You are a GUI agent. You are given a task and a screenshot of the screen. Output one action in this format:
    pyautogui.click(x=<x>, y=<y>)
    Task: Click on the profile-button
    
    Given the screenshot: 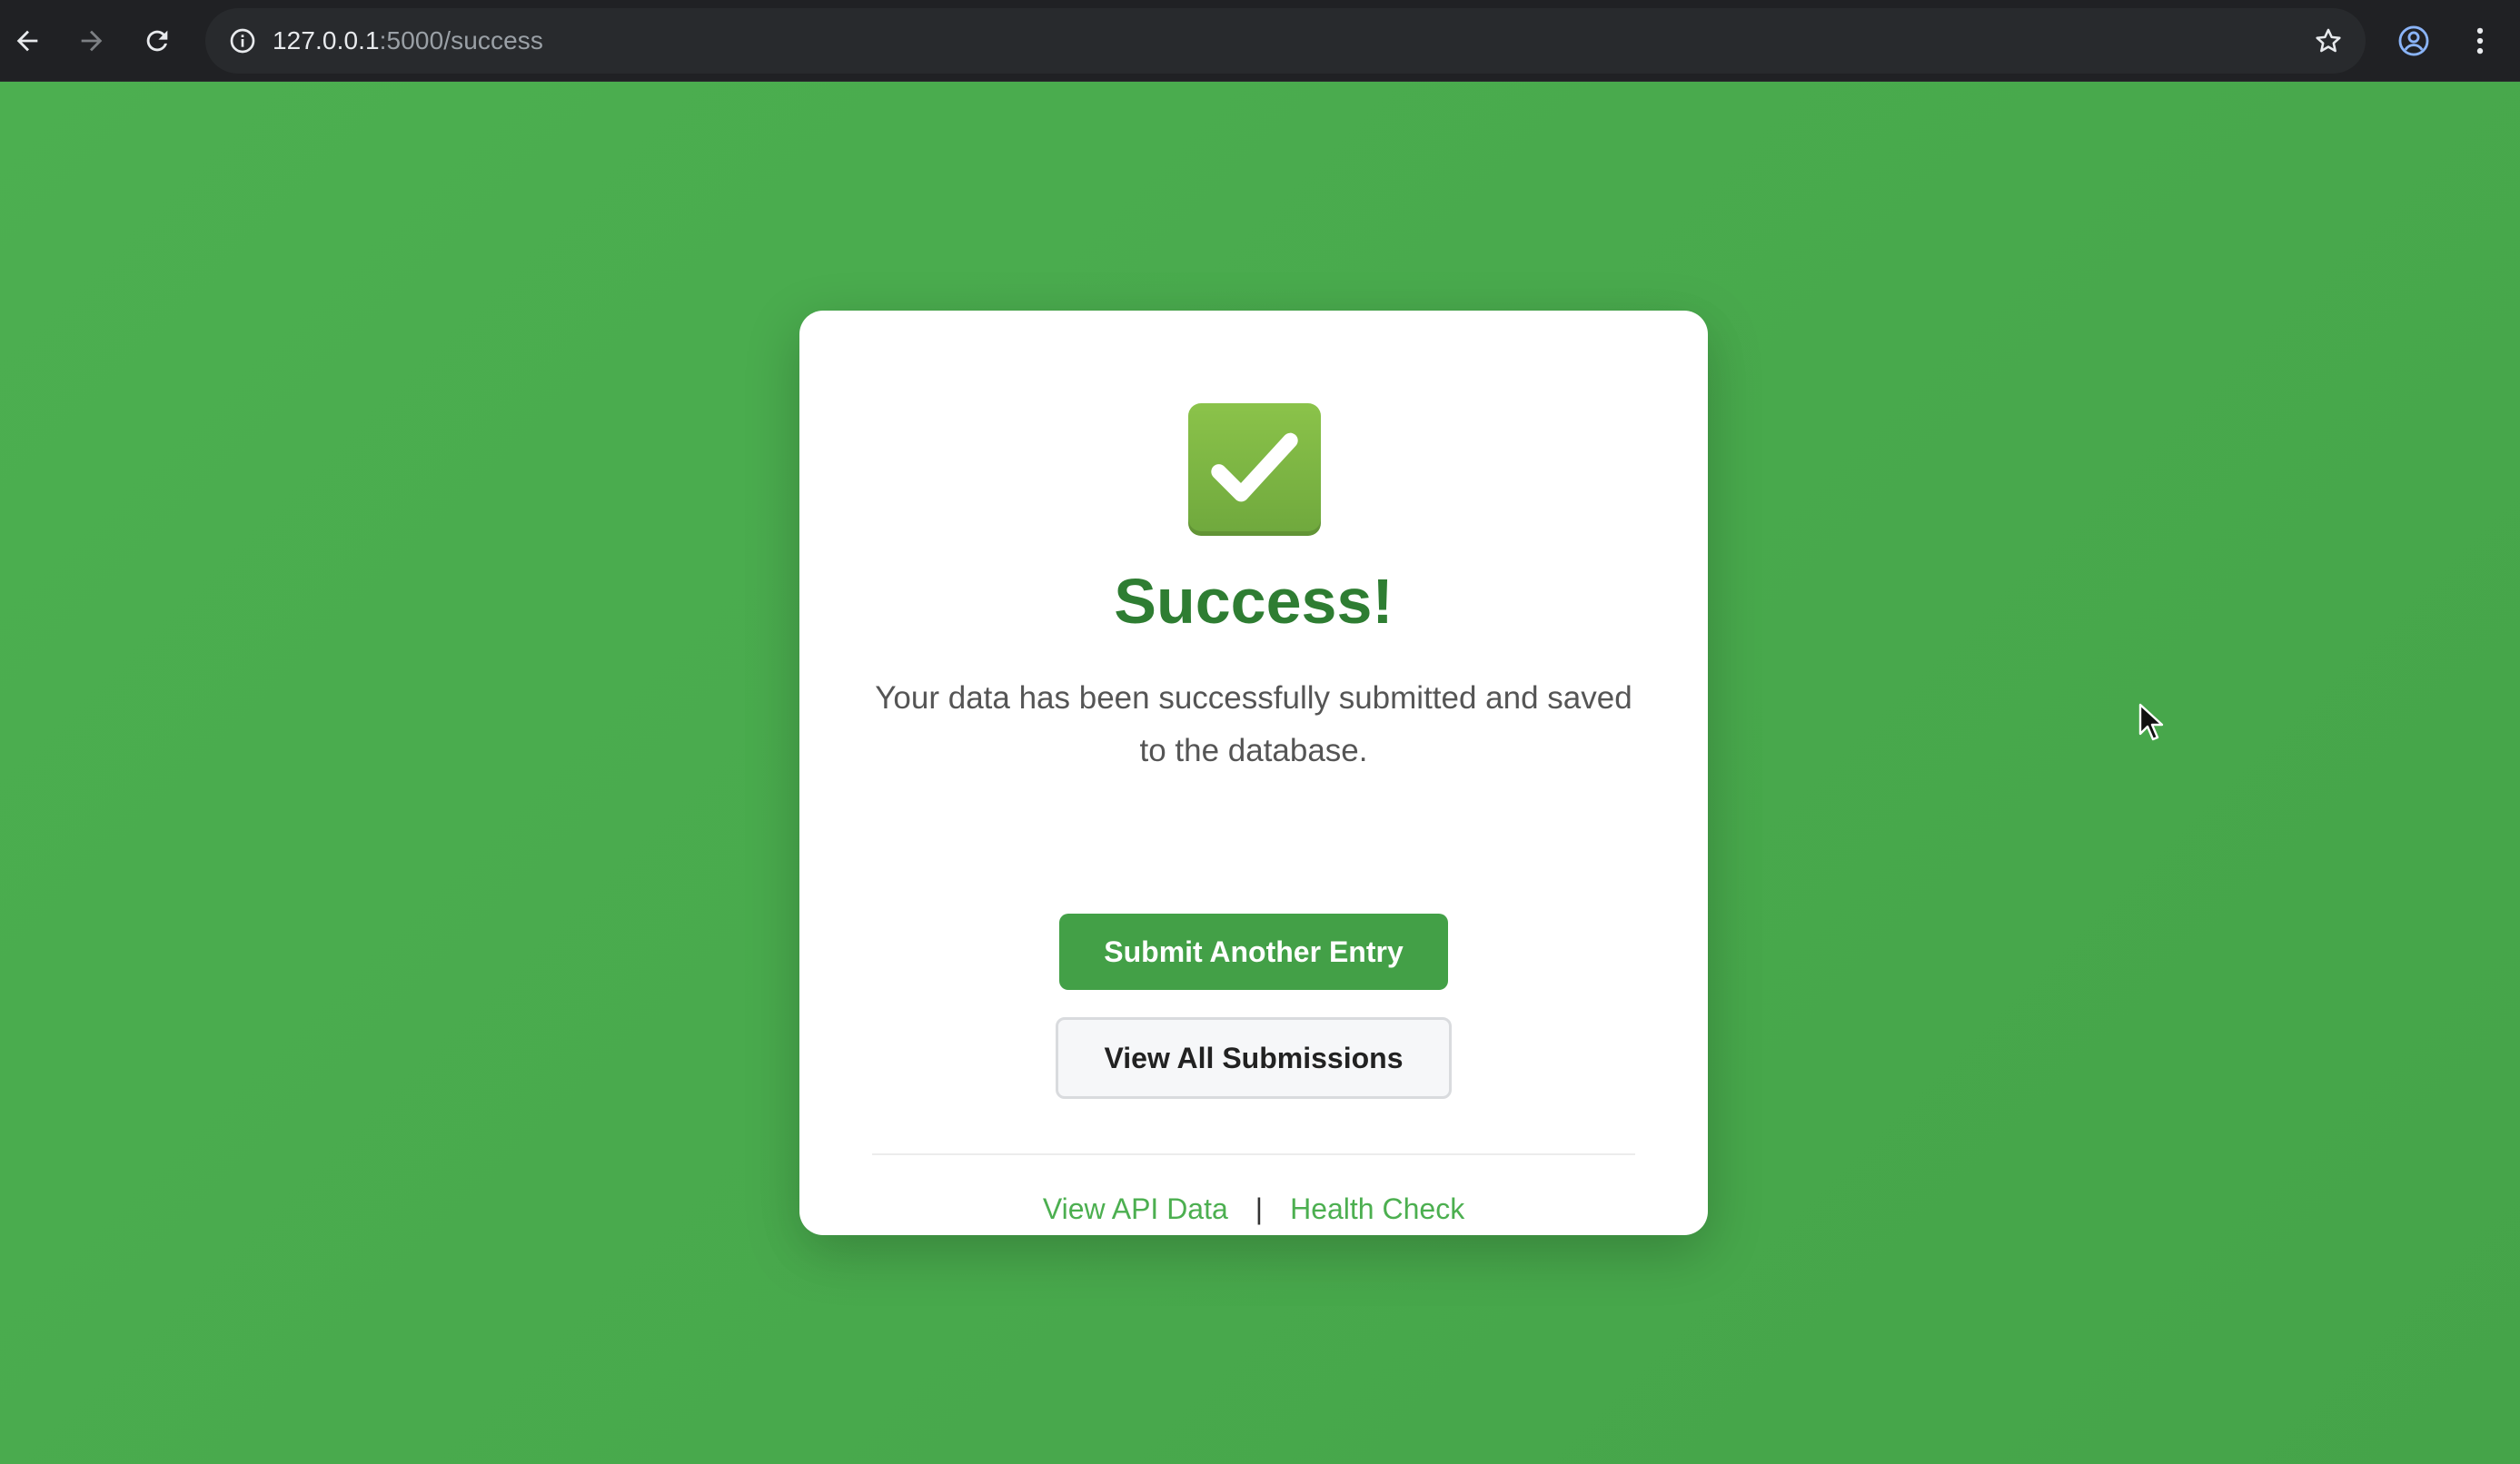 What is the action you would take?
    pyautogui.click(x=2414, y=41)
    